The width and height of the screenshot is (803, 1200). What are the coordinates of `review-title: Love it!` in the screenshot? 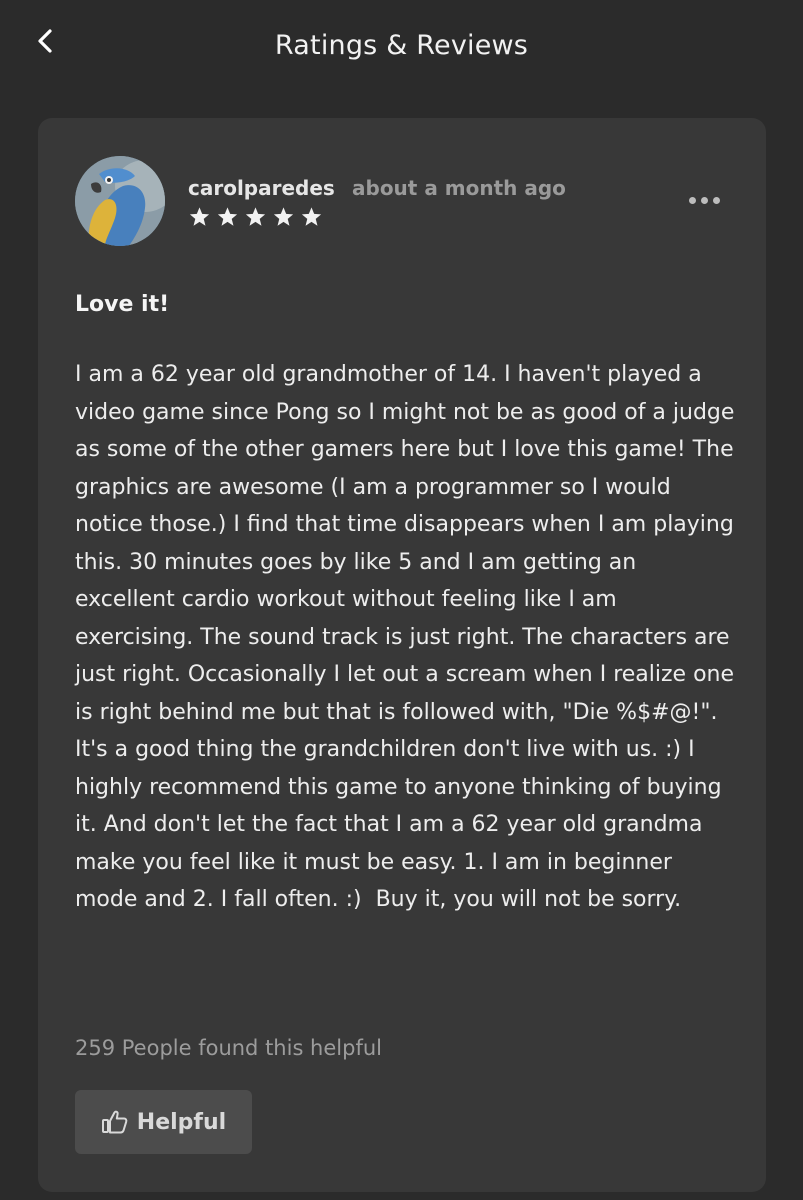 It's located at (122, 304).